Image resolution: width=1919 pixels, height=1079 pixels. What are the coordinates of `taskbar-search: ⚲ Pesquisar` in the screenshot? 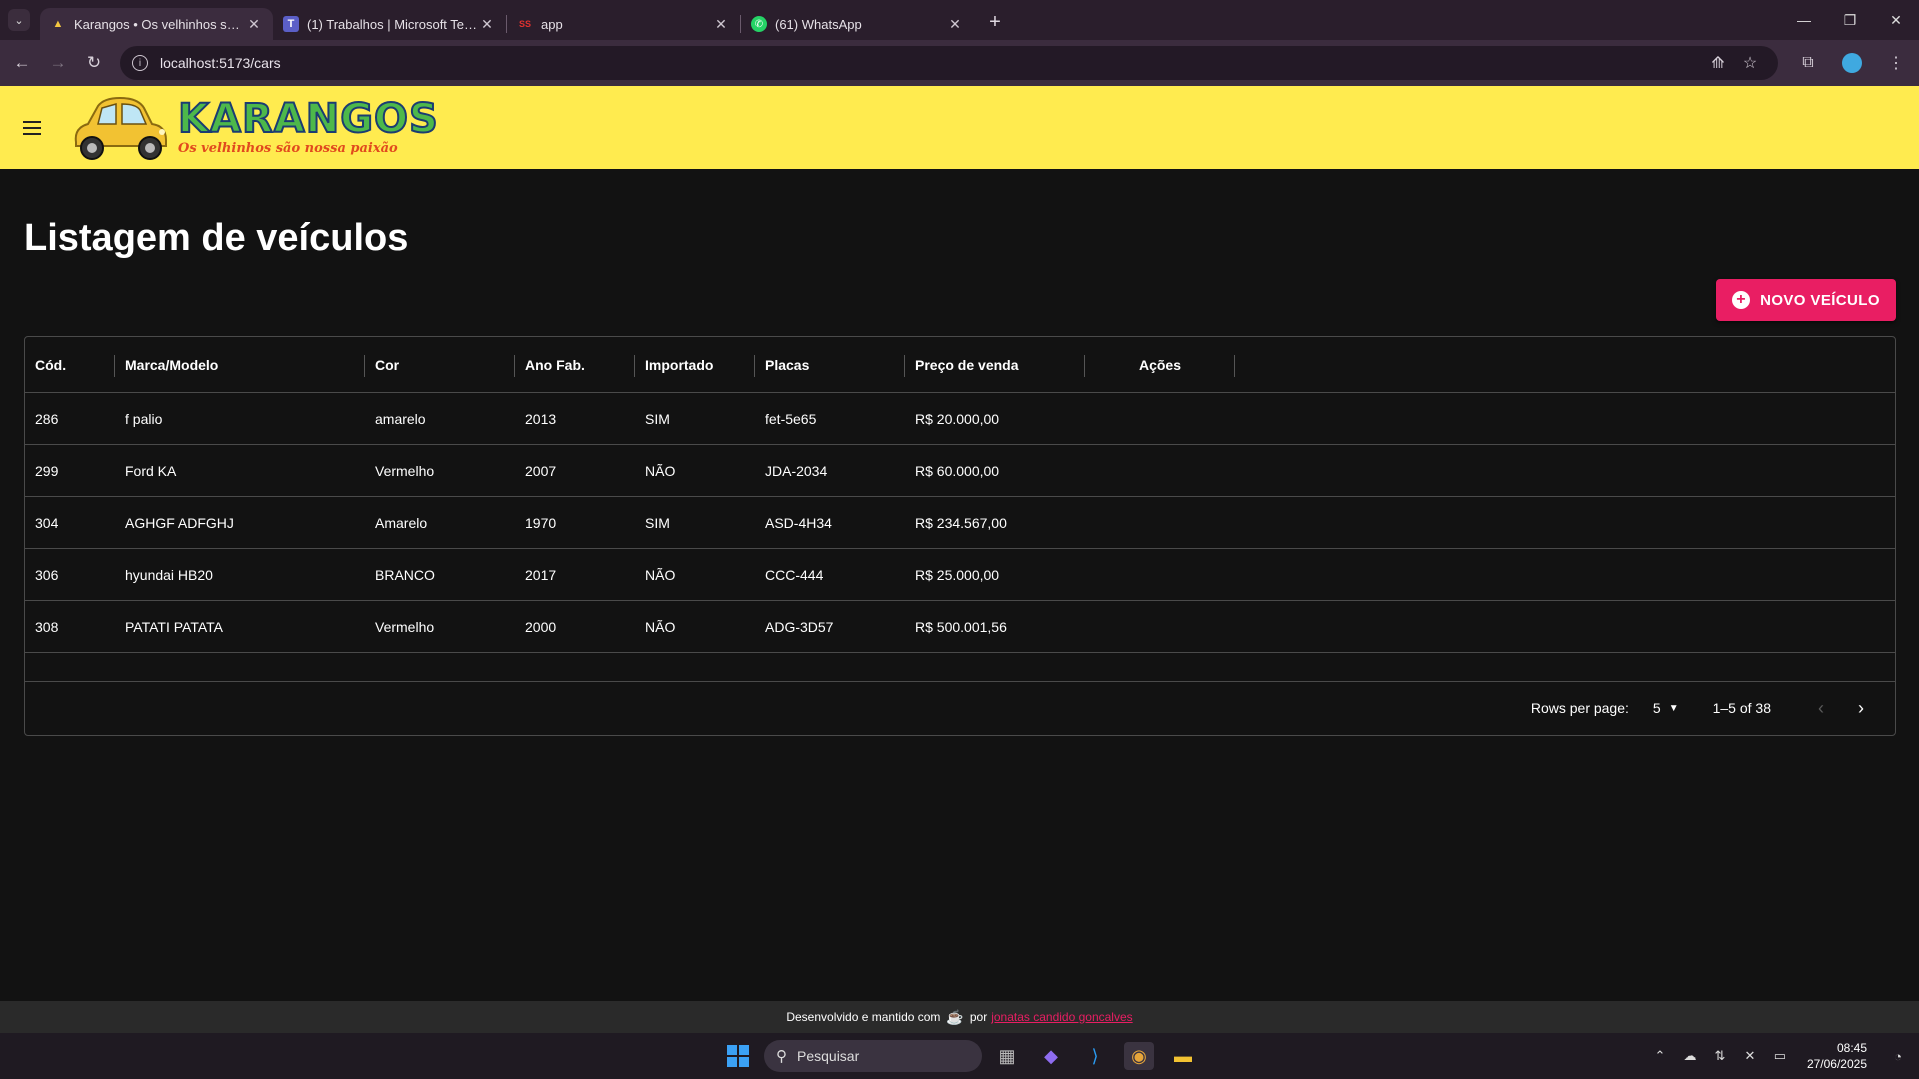 It's located at (873, 1056).